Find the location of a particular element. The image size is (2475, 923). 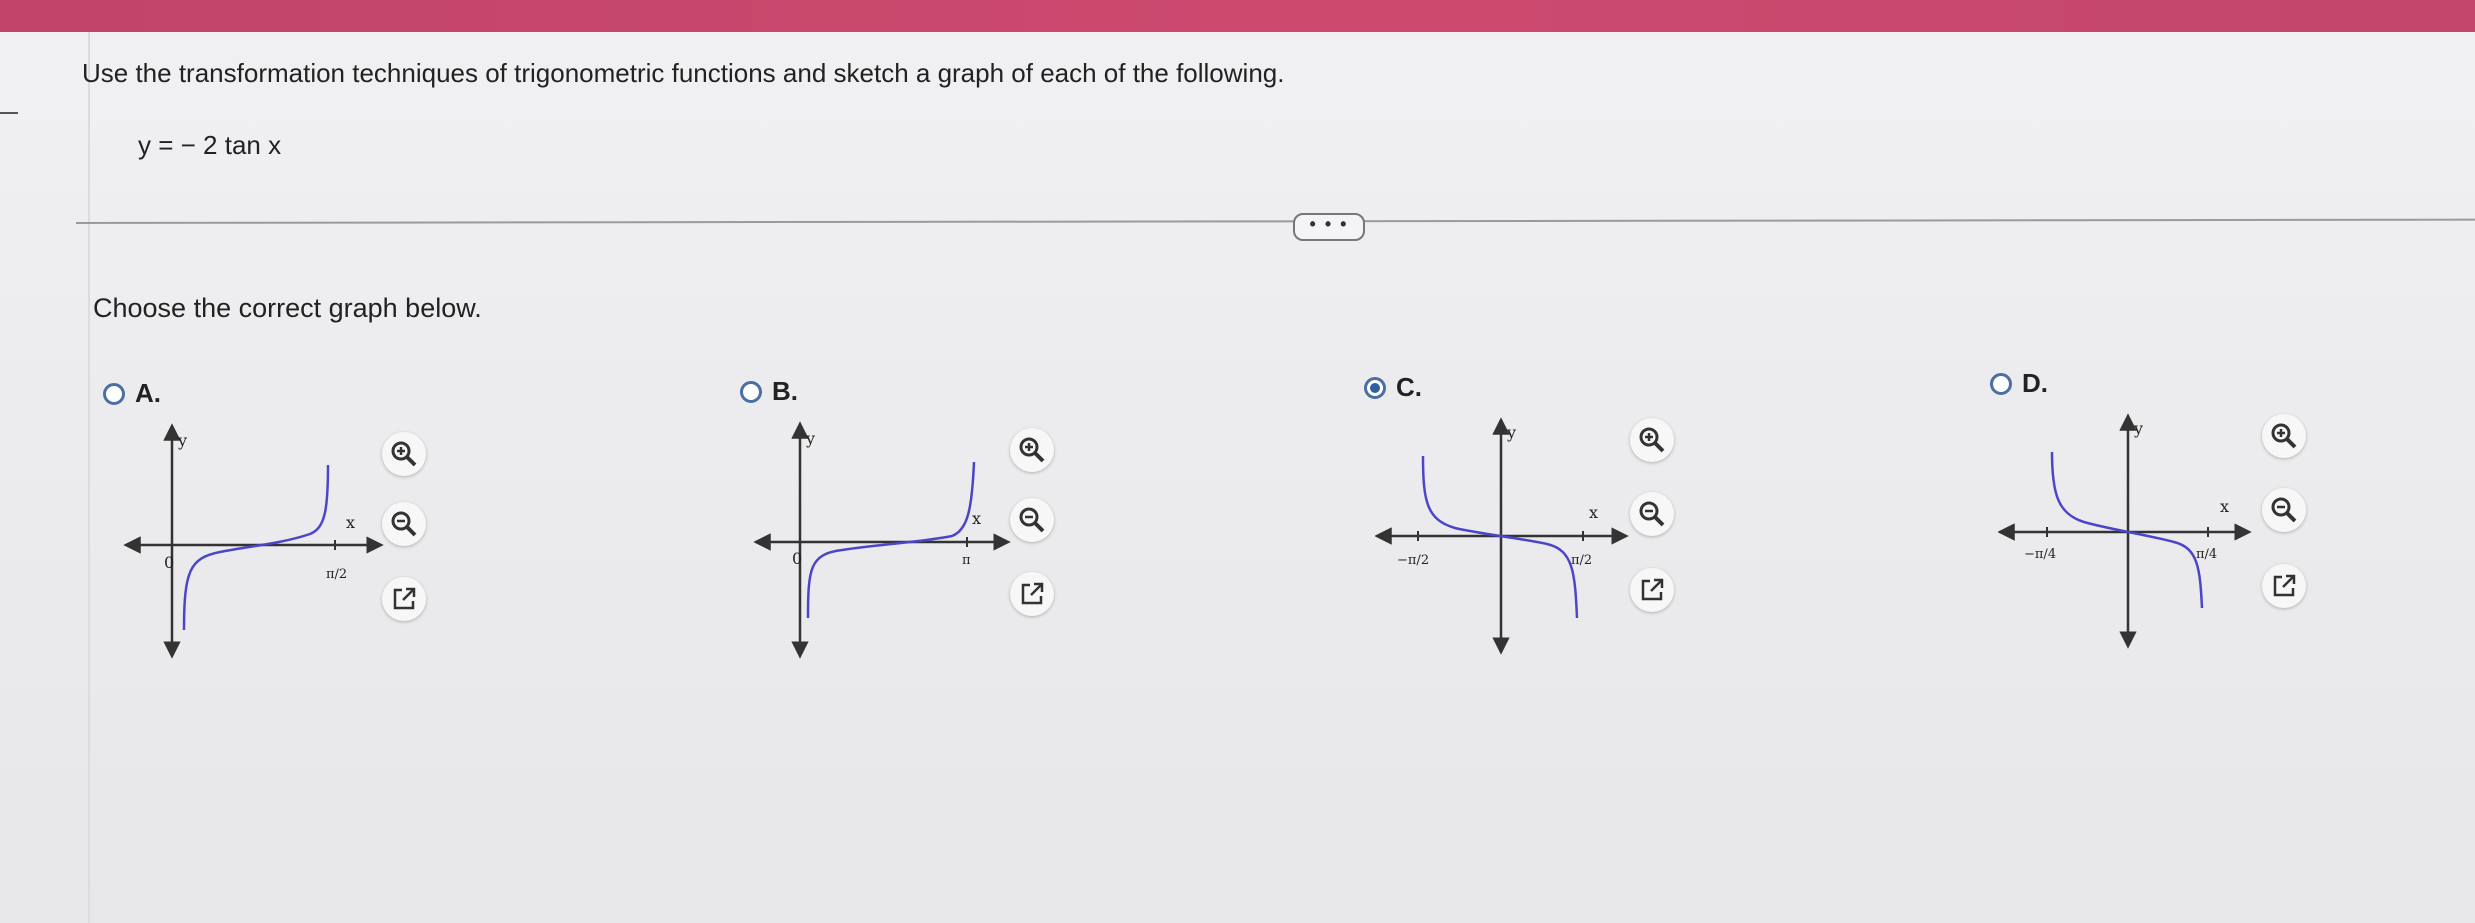

option-d-zoom-out is located at coordinates (2284, 510).